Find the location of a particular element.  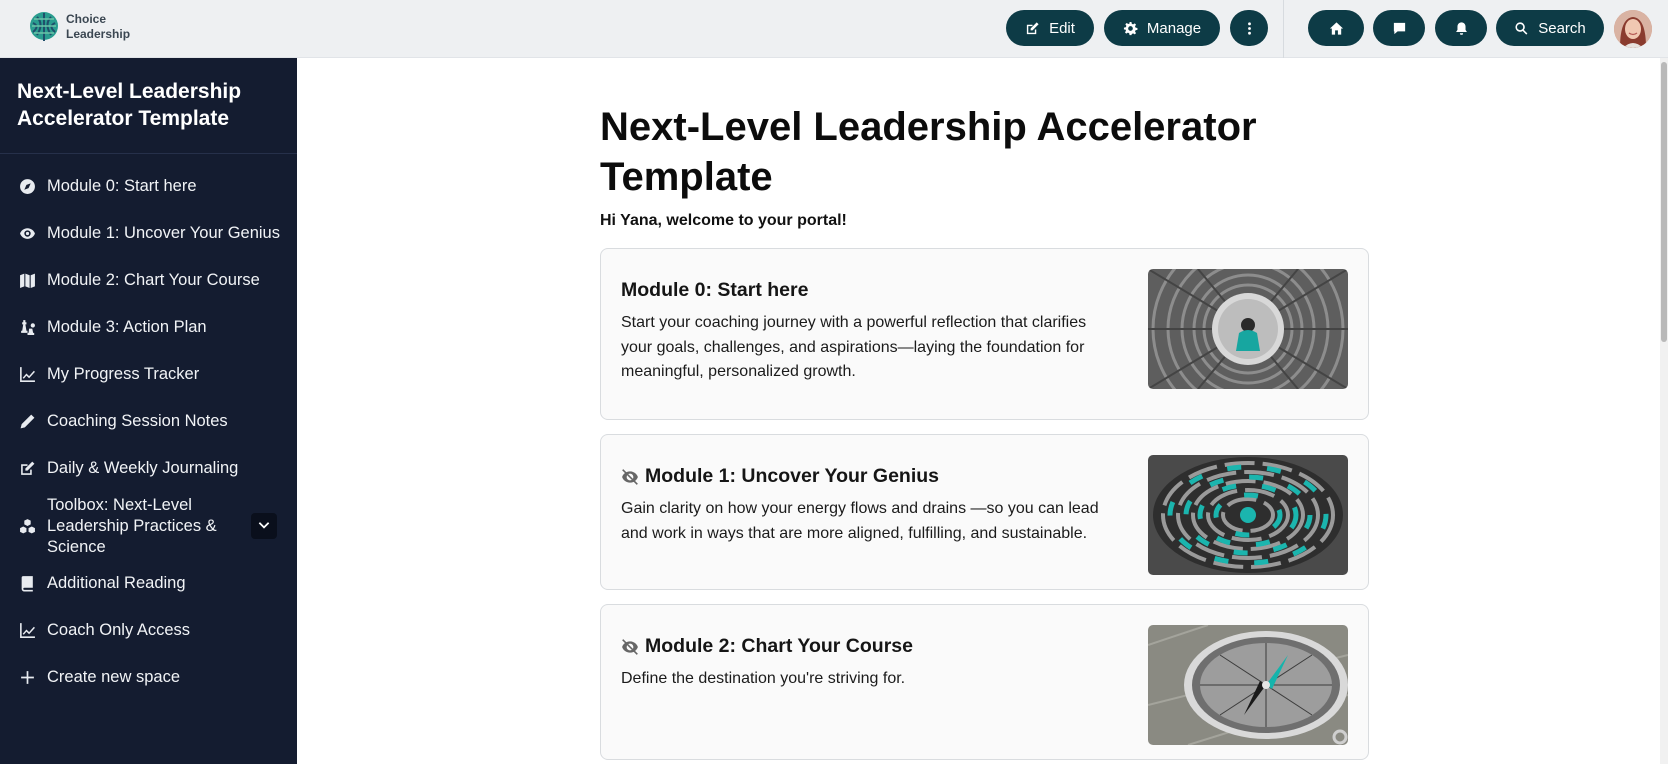

sidebar-item-module-3: Module 3: Action Plan is located at coordinates (148, 327).